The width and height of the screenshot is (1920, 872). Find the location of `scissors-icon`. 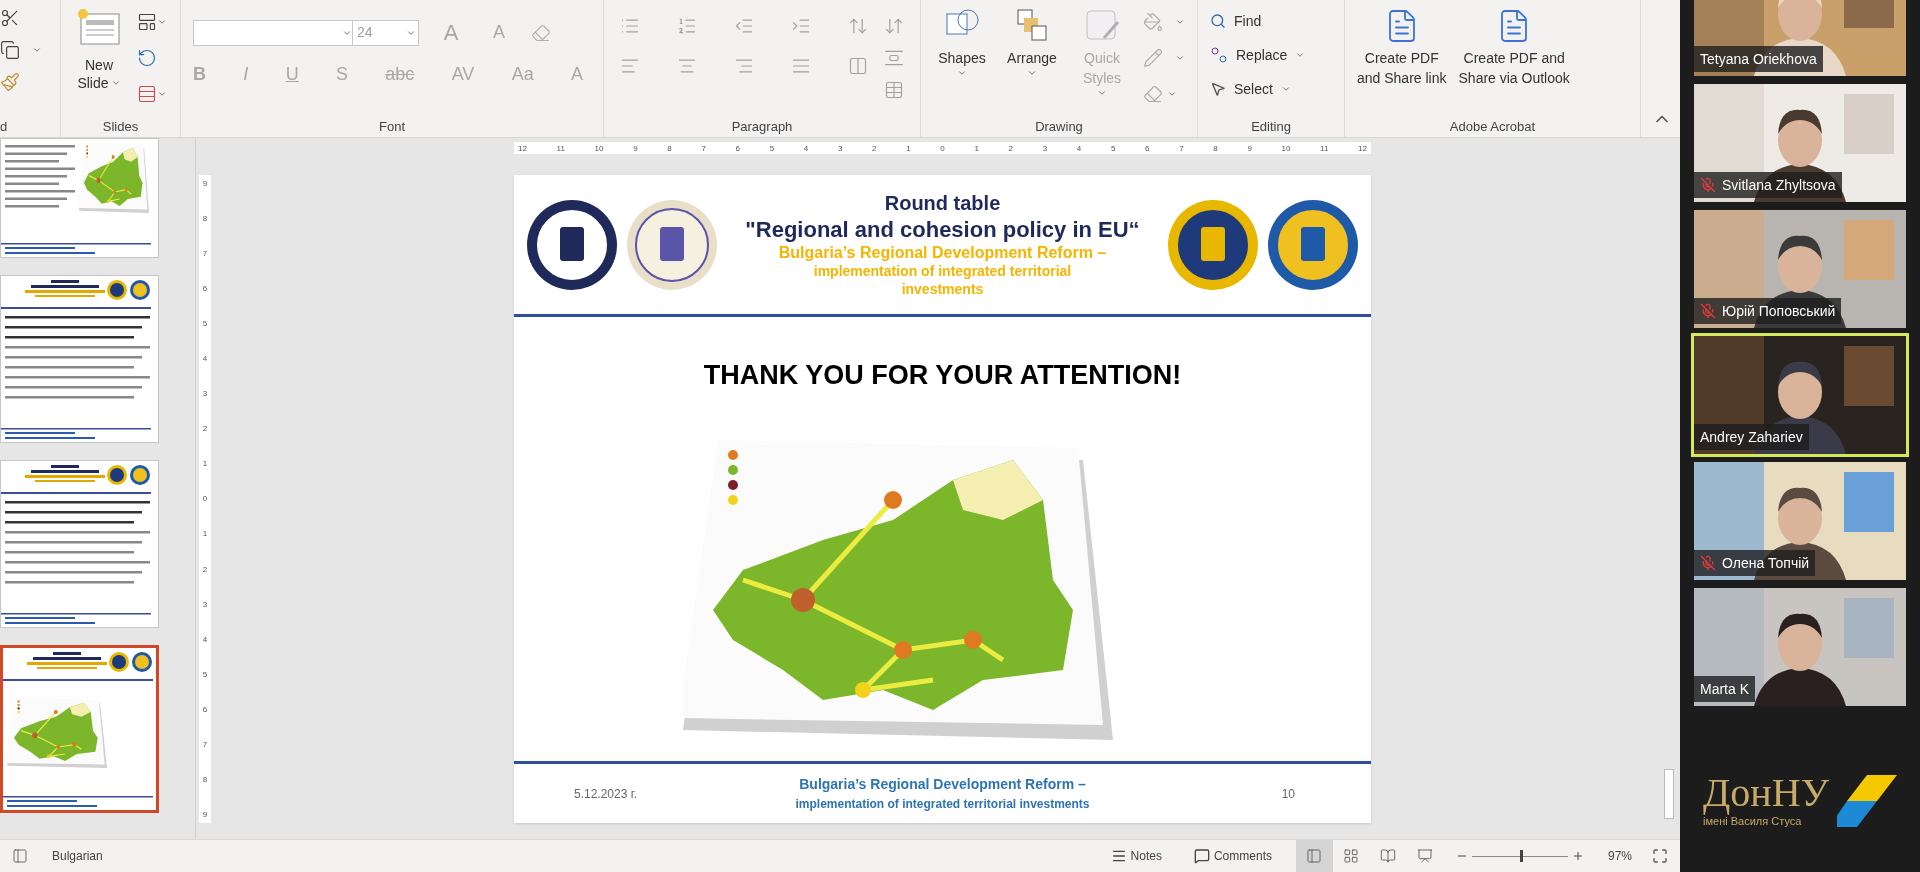

scissors-icon is located at coordinates (10, 18).